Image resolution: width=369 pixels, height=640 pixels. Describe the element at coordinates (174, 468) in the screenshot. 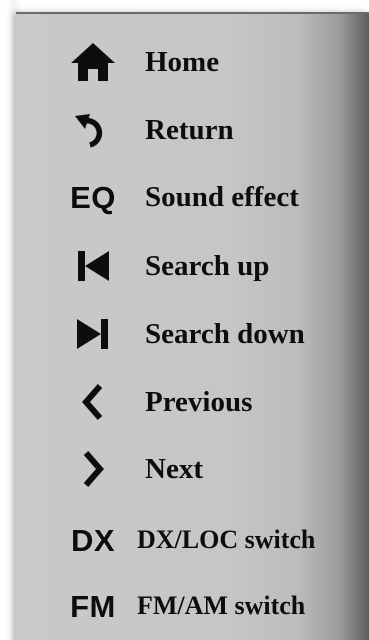

I see `menu-item-label: Next` at that location.